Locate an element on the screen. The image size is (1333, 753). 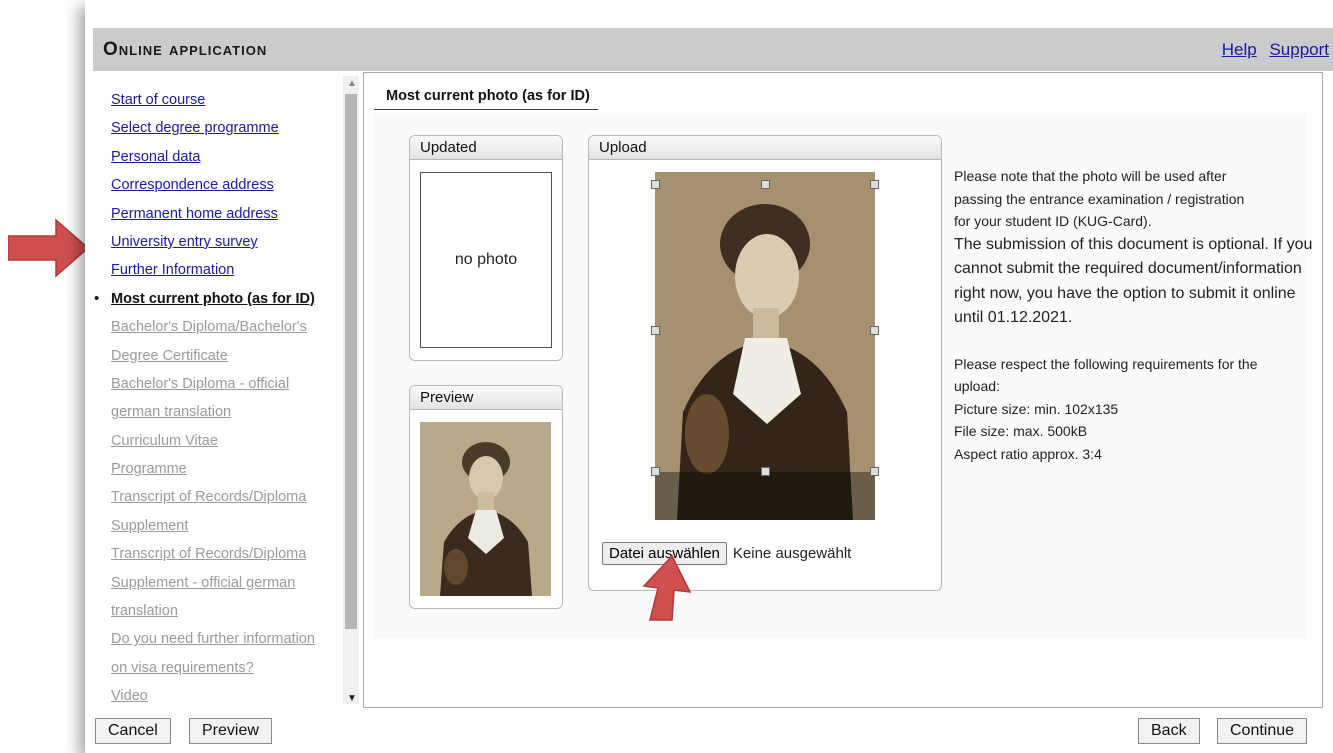
preview-photo-image is located at coordinates (485, 509).